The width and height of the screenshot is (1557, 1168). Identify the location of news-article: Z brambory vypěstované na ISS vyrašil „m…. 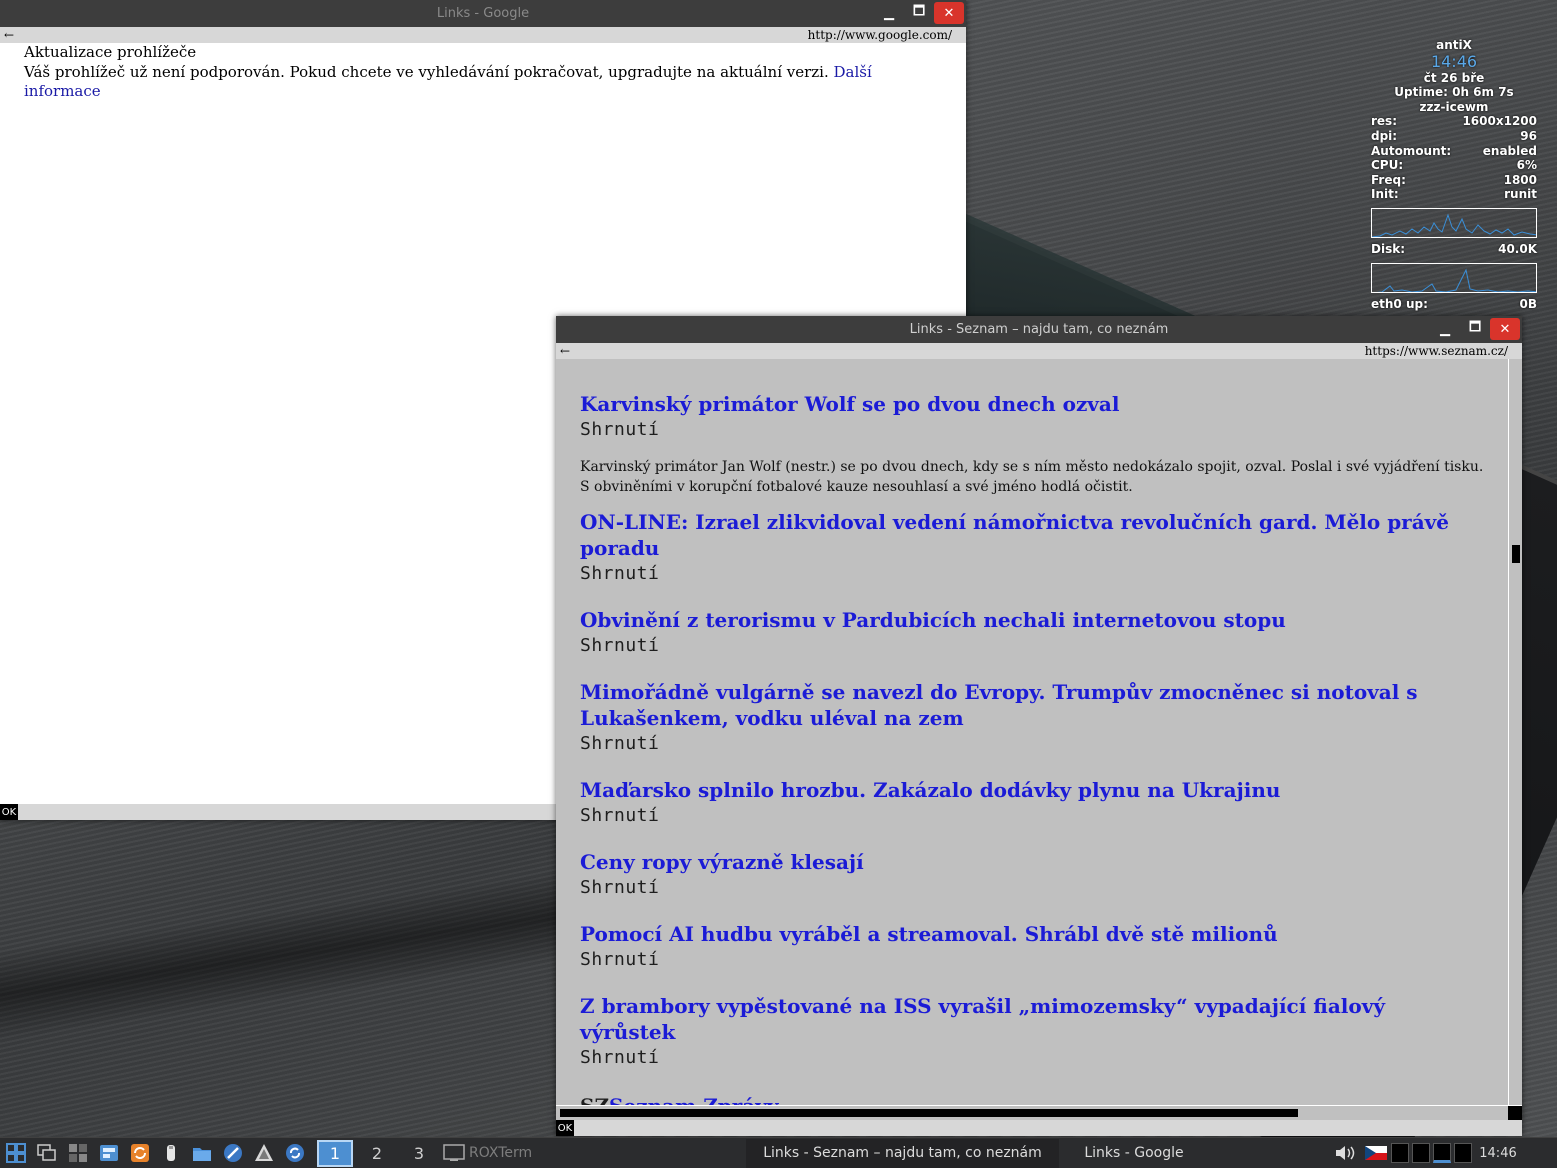
(1032, 1032).